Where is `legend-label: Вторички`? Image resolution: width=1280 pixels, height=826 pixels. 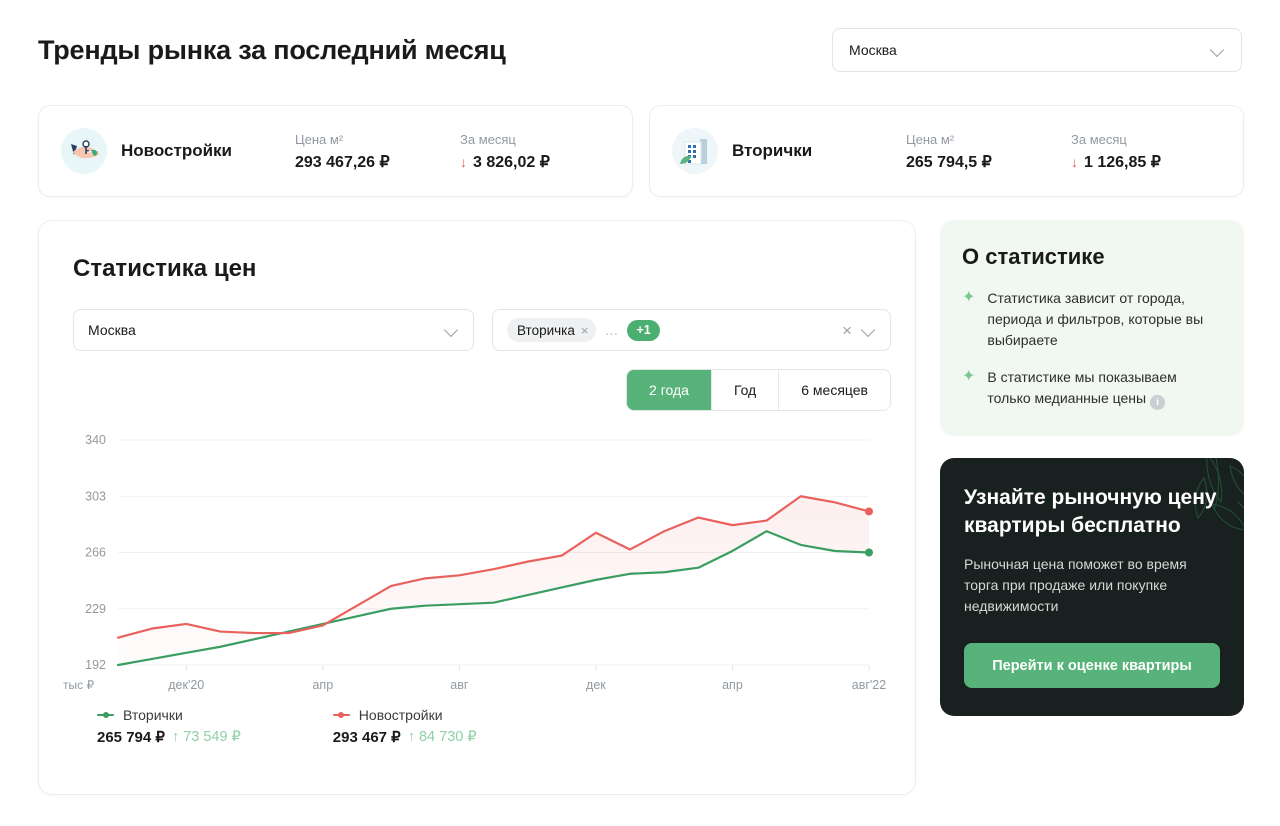 legend-label: Вторички is located at coordinates (153, 715).